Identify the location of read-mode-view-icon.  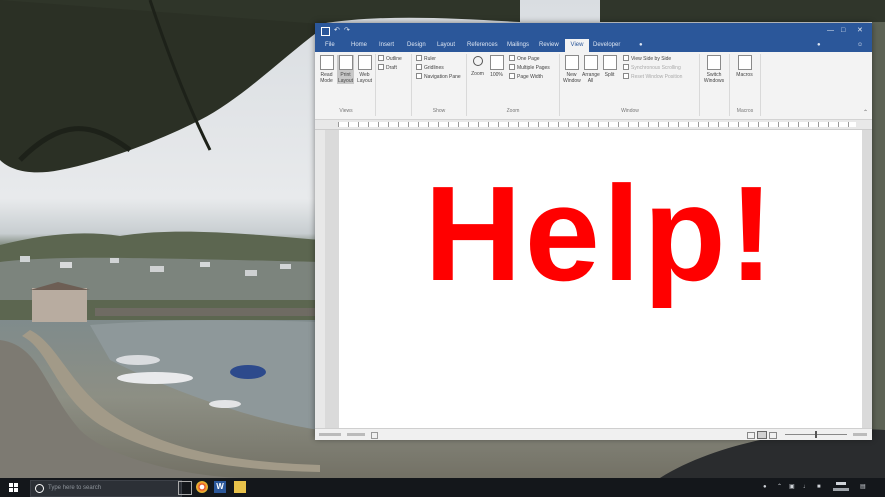
(751, 435).